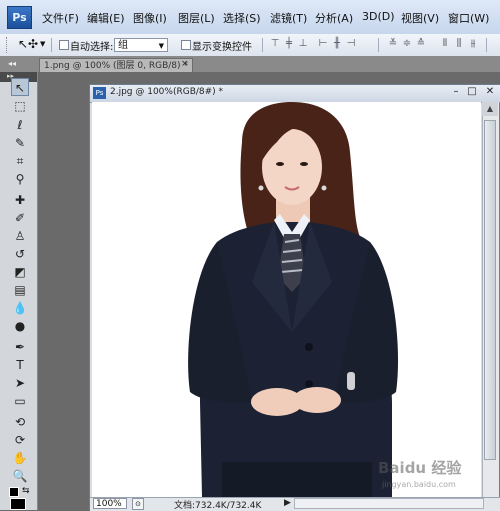 The height and width of the screenshot is (511, 500). Describe the element at coordinates (323, 44) in the screenshot. I see `align-left-icon: ⊢` at that location.